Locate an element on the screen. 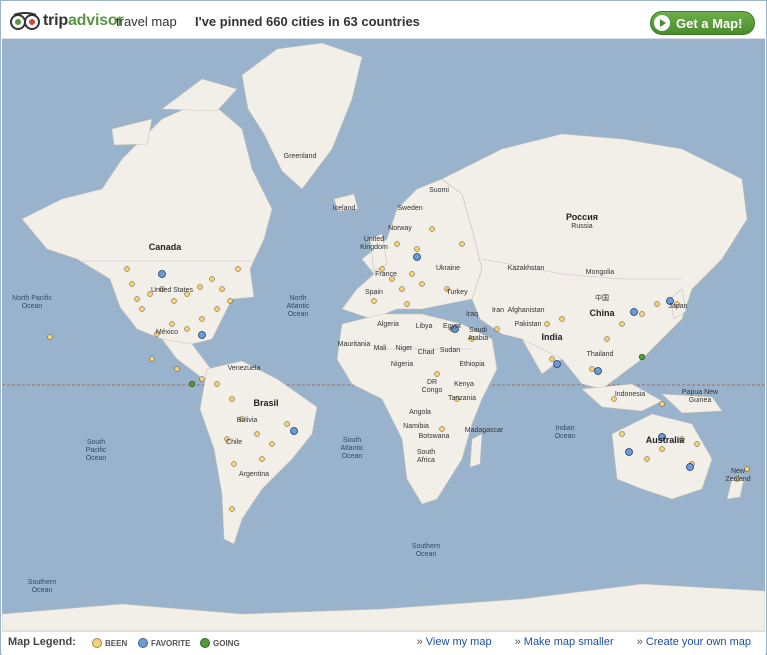 The width and height of the screenshot is (767, 655). label-suomi: Suomi is located at coordinates (439, 190).